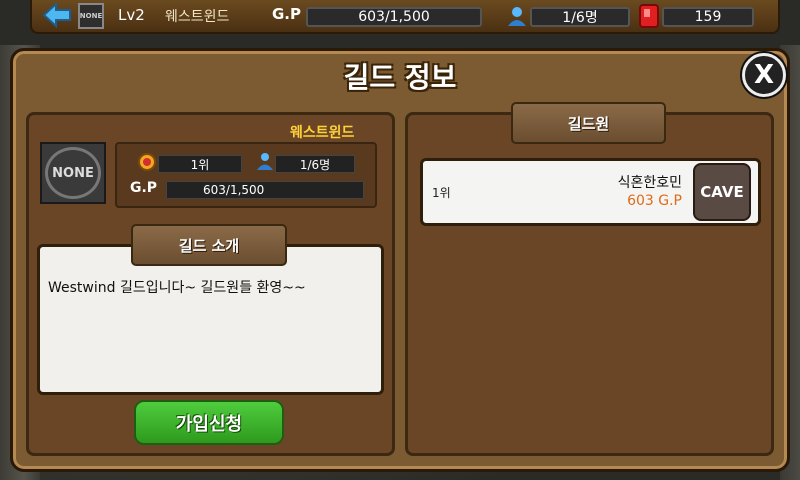  What do you see at coordinates (131, 15) in the screenshot?
I see `top-level: Lv2` at bounding box center [131, 15].